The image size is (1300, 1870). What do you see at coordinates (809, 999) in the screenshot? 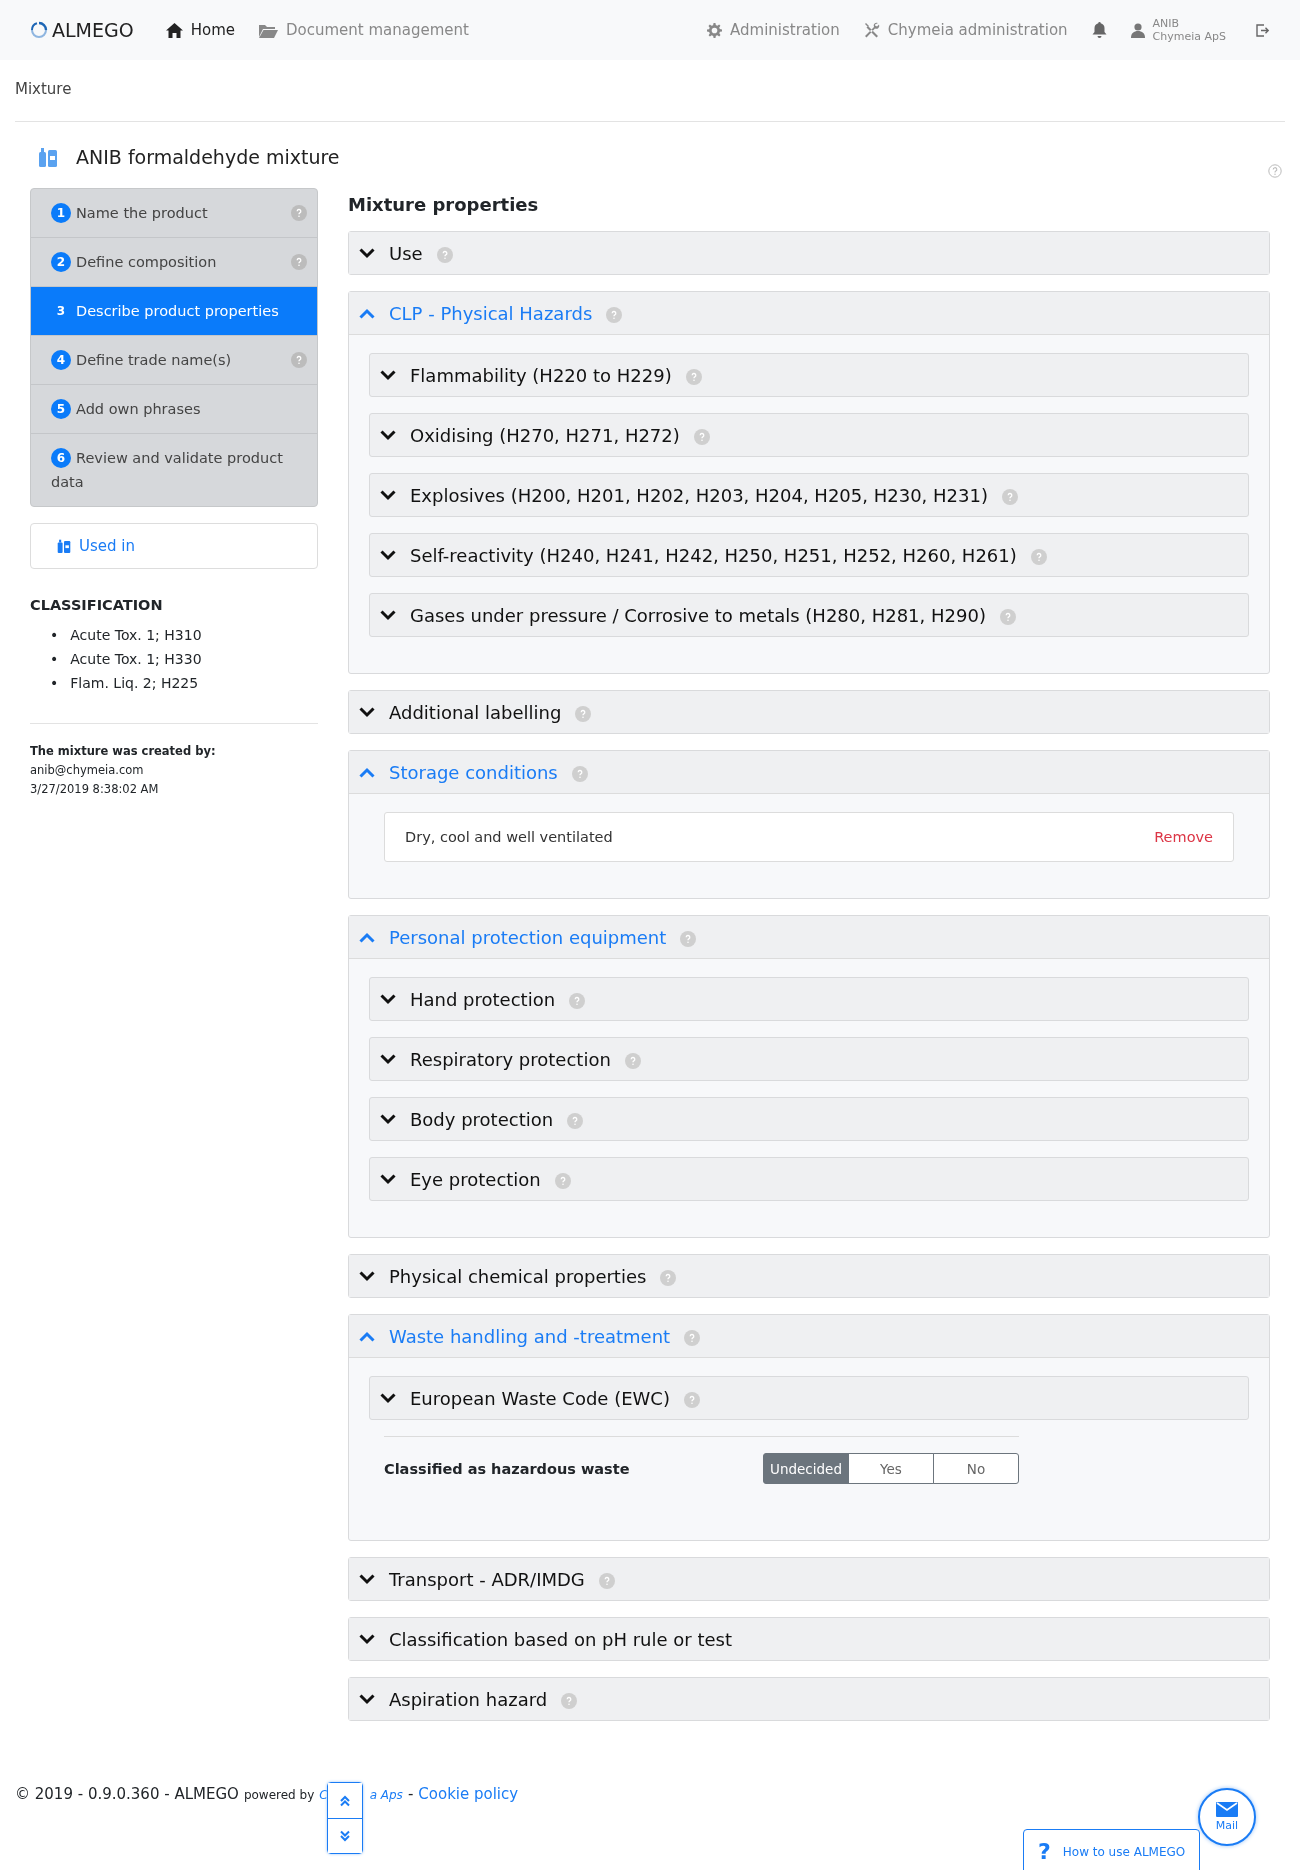
I see `accordion-header: Hand protection` at bounding box center [809, 999].